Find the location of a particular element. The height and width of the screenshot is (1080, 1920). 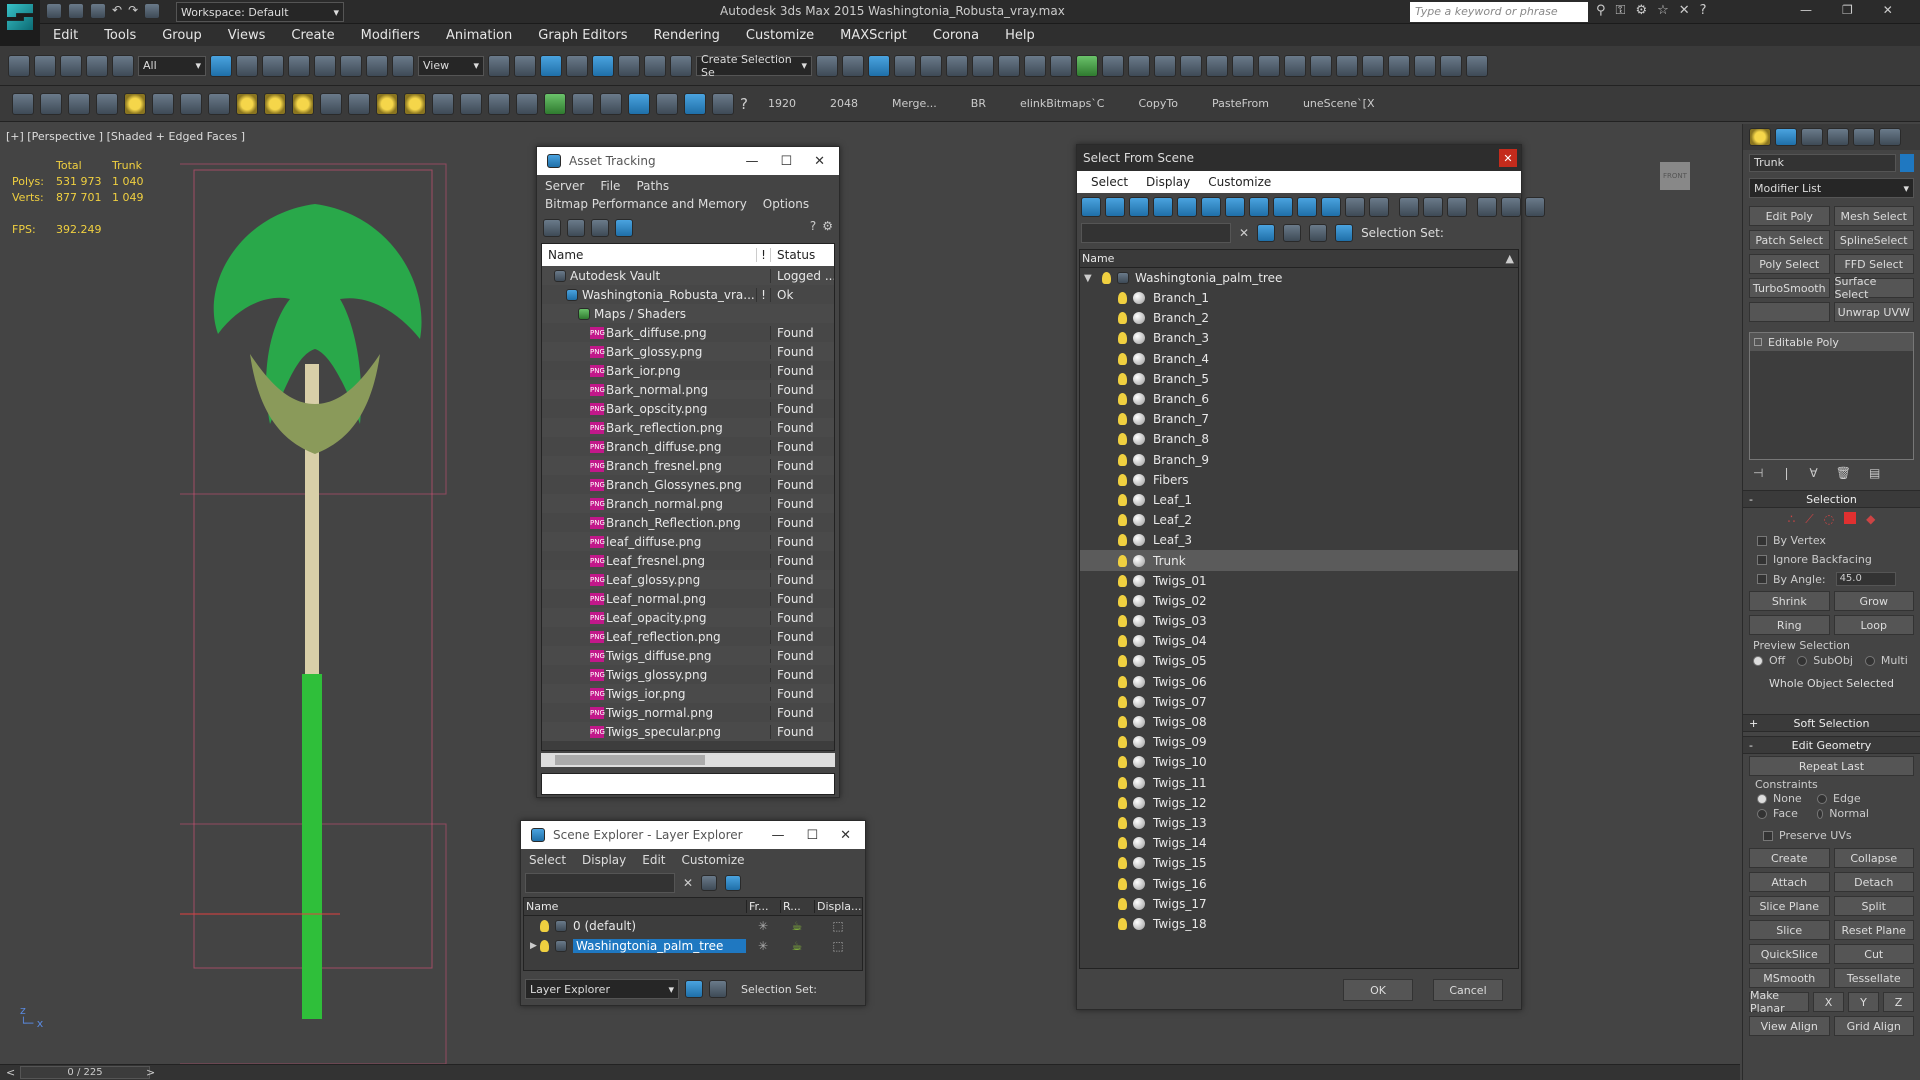

menu-edit: Edit is located at coordinates (653, 860).